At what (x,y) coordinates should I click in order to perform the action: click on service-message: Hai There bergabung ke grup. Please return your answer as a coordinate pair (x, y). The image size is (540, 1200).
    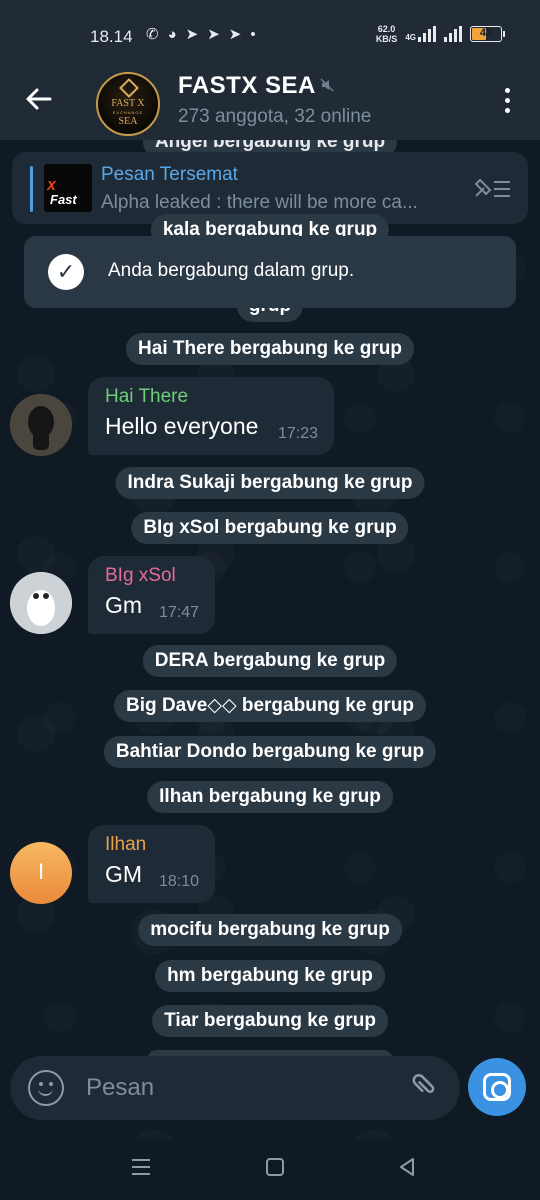
    Looking at the image, I should click on (270, 349).